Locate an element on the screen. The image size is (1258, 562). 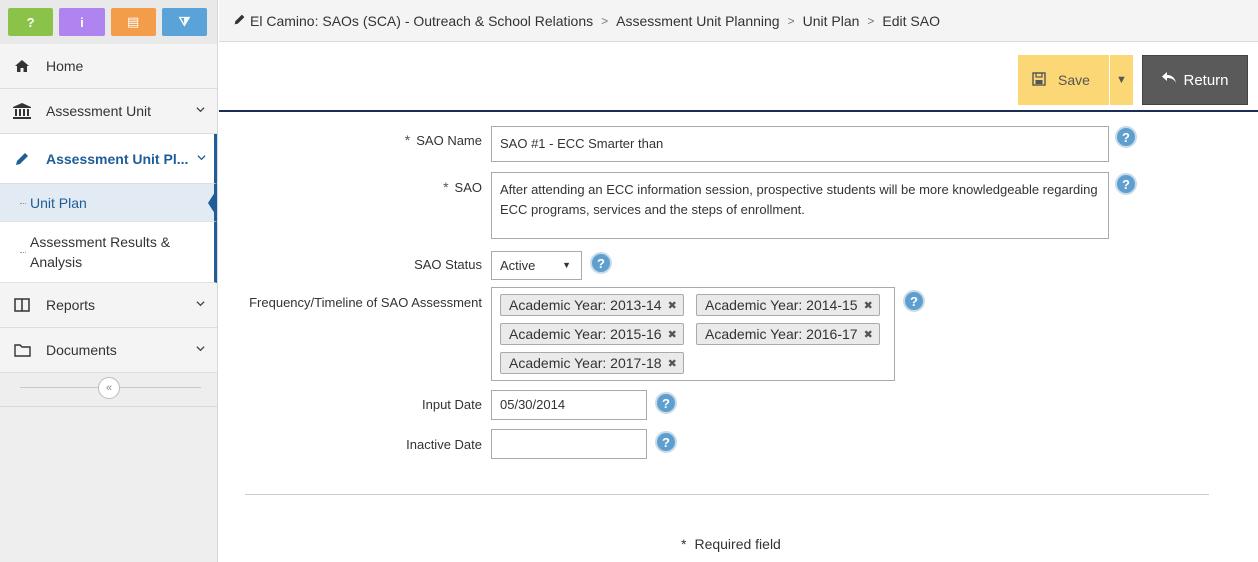
sidebar-item-label: Home is located at coordinates (65, 66).